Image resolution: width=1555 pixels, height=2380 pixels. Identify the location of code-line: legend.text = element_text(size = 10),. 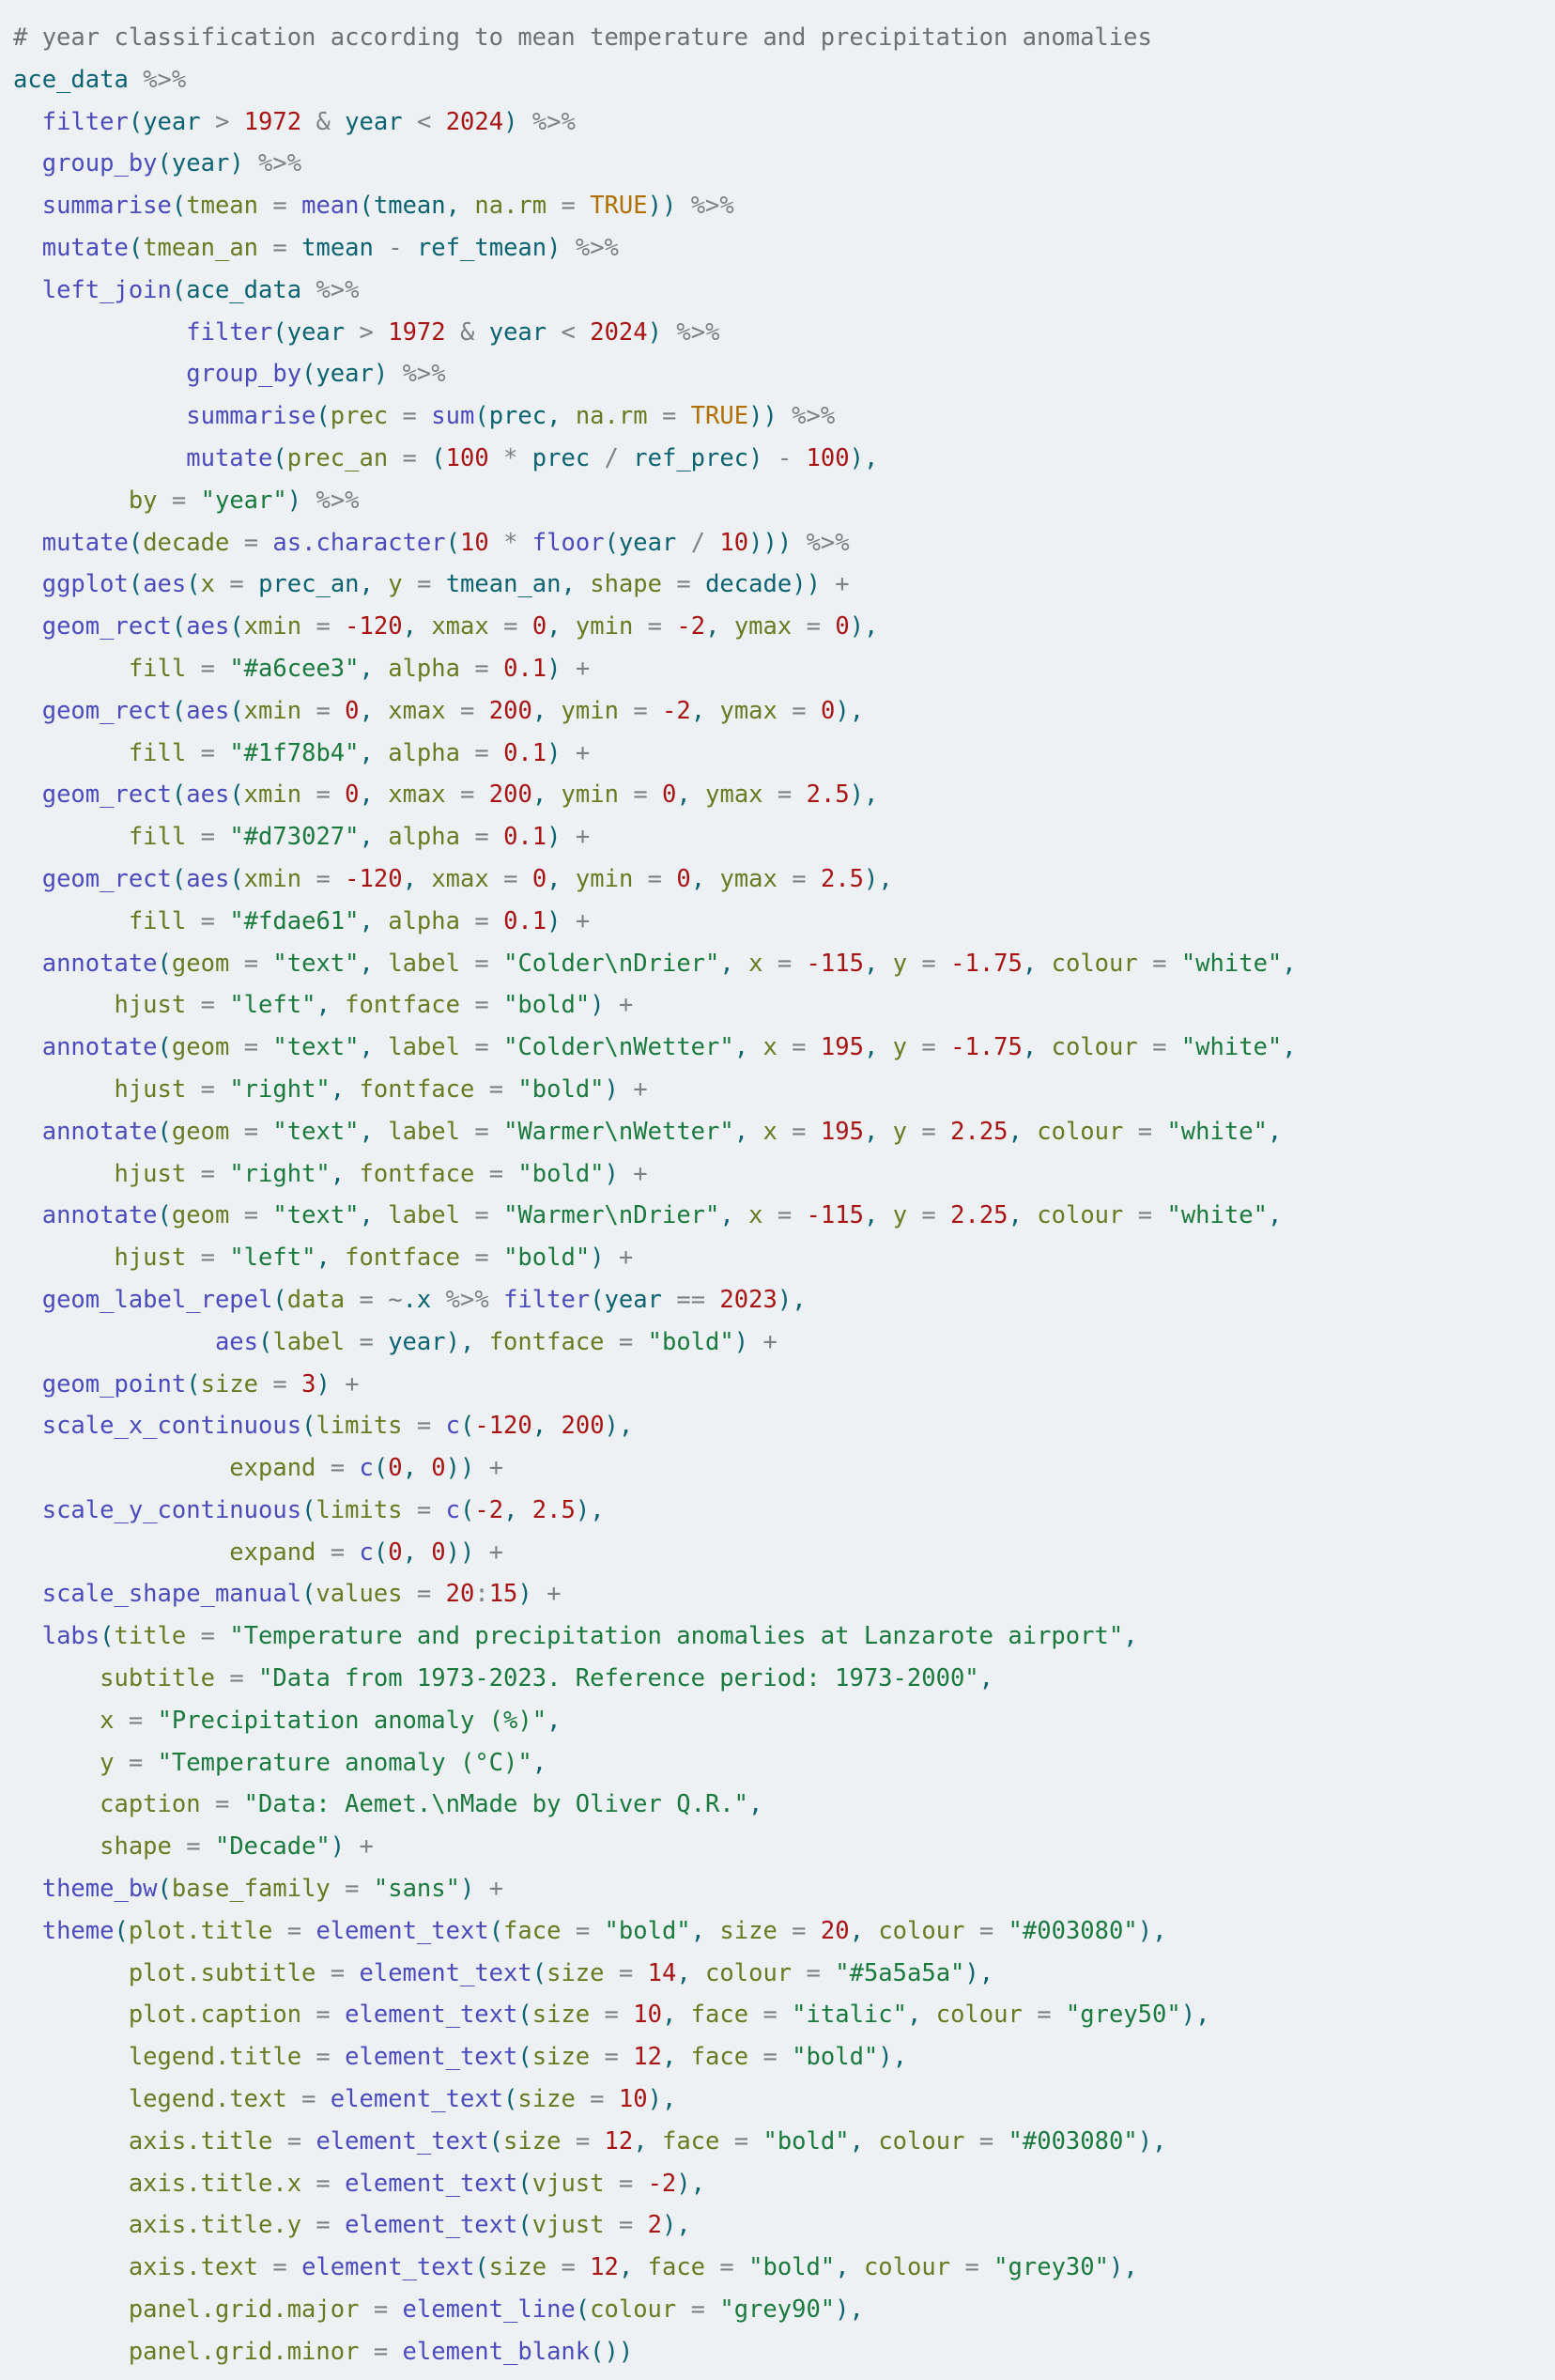
(402, 2099).